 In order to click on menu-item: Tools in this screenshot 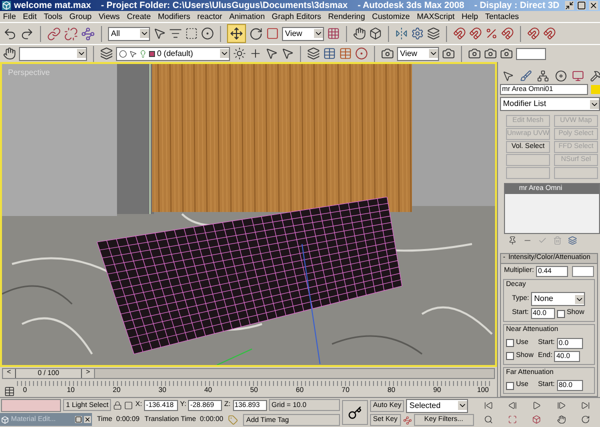, I will do `click(53, 16)`.